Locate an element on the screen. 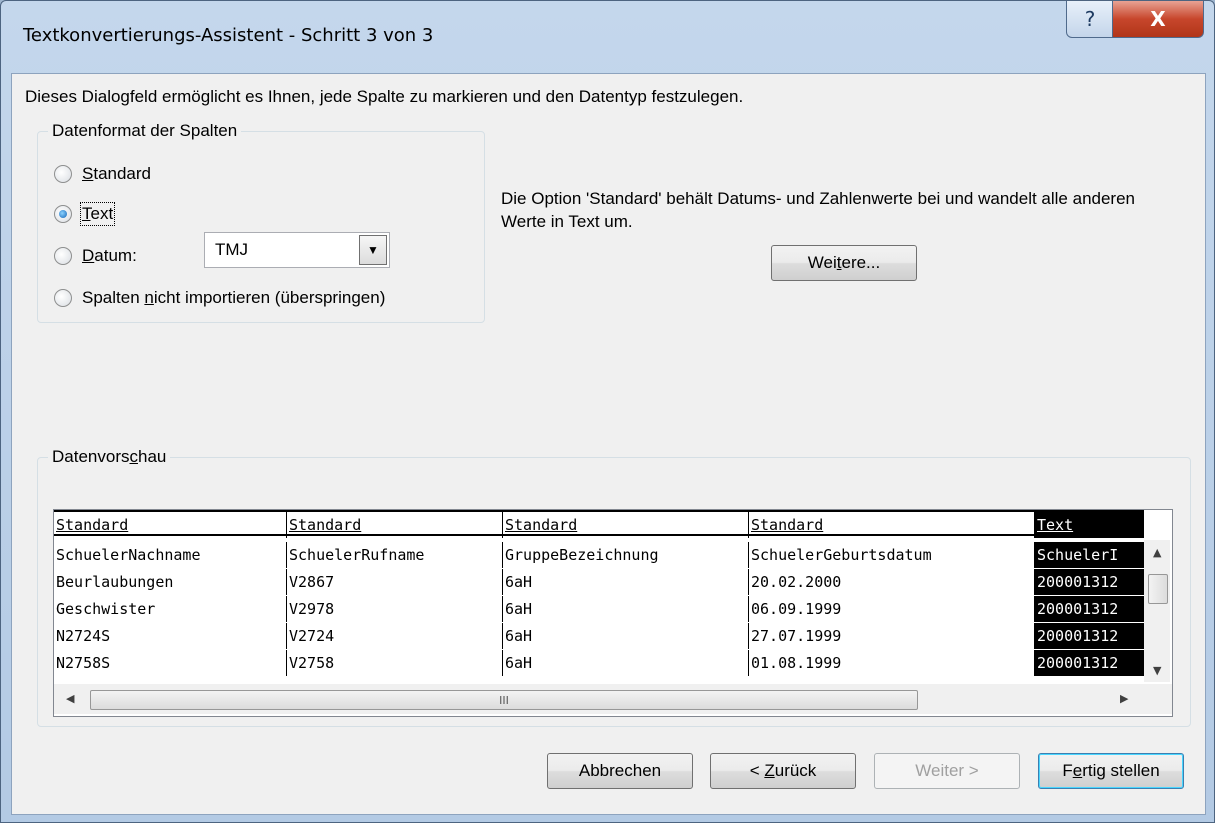 The width and height of the screenshot is (1215, 823). scroll-right-icon: ▶ is located at coordinates (1124, 698).